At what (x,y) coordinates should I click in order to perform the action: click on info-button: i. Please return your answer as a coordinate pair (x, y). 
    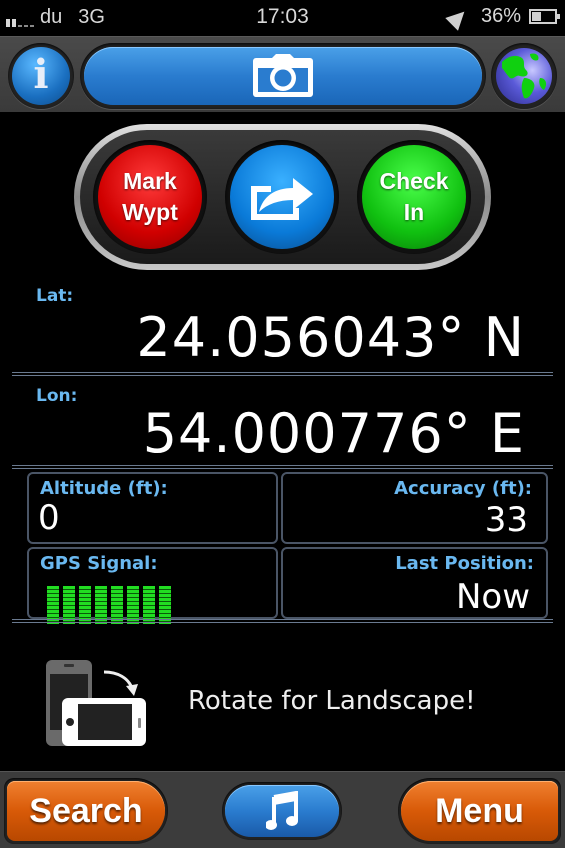
    Looking at the image, I should click on (41, 76).